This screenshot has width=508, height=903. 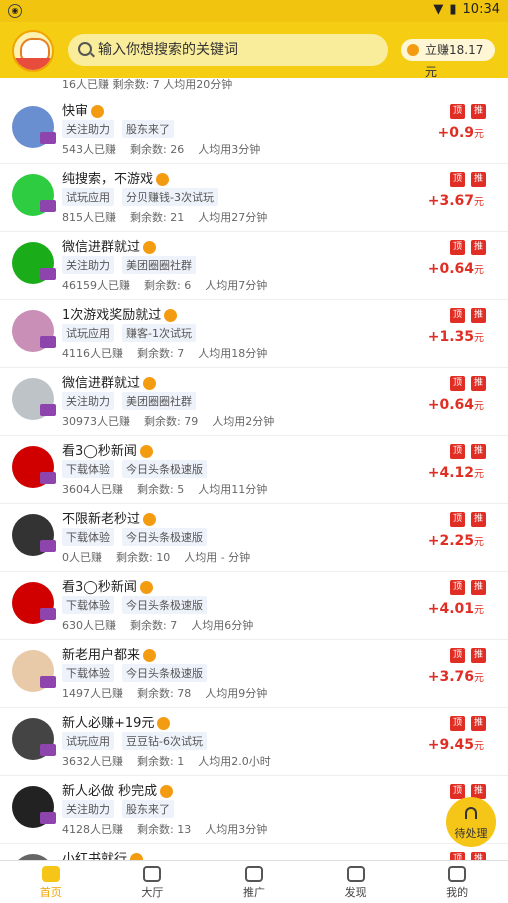 I want to click on task-title: 新人必赚+19元, so click(x=108, y=723).